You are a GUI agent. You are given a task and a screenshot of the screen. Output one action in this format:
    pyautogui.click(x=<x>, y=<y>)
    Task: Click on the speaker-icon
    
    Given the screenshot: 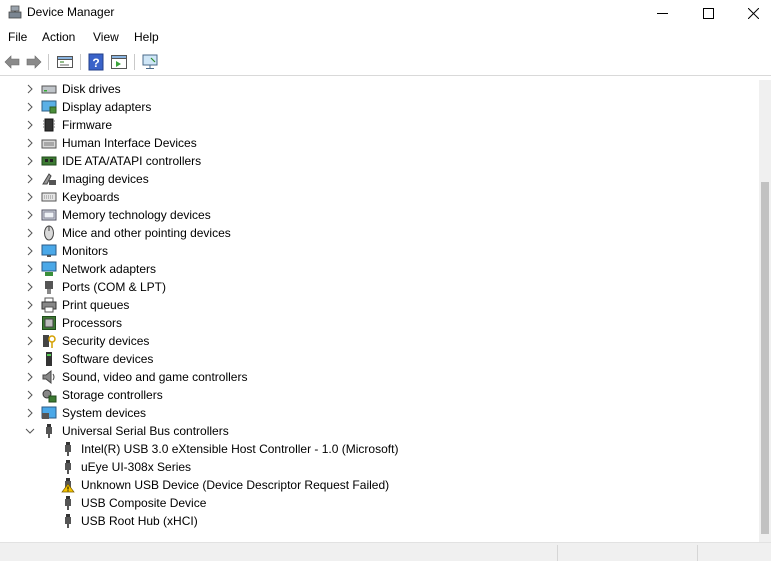 What is the action you would take?
    pyautogui.click(x=48, y=377)
    